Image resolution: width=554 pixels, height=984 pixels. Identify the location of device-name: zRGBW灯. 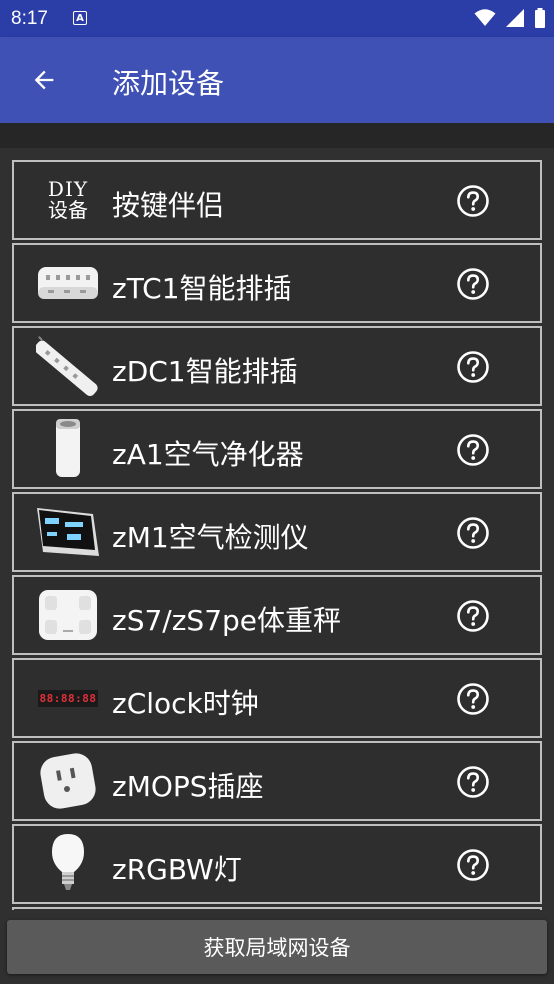
(177, 869).